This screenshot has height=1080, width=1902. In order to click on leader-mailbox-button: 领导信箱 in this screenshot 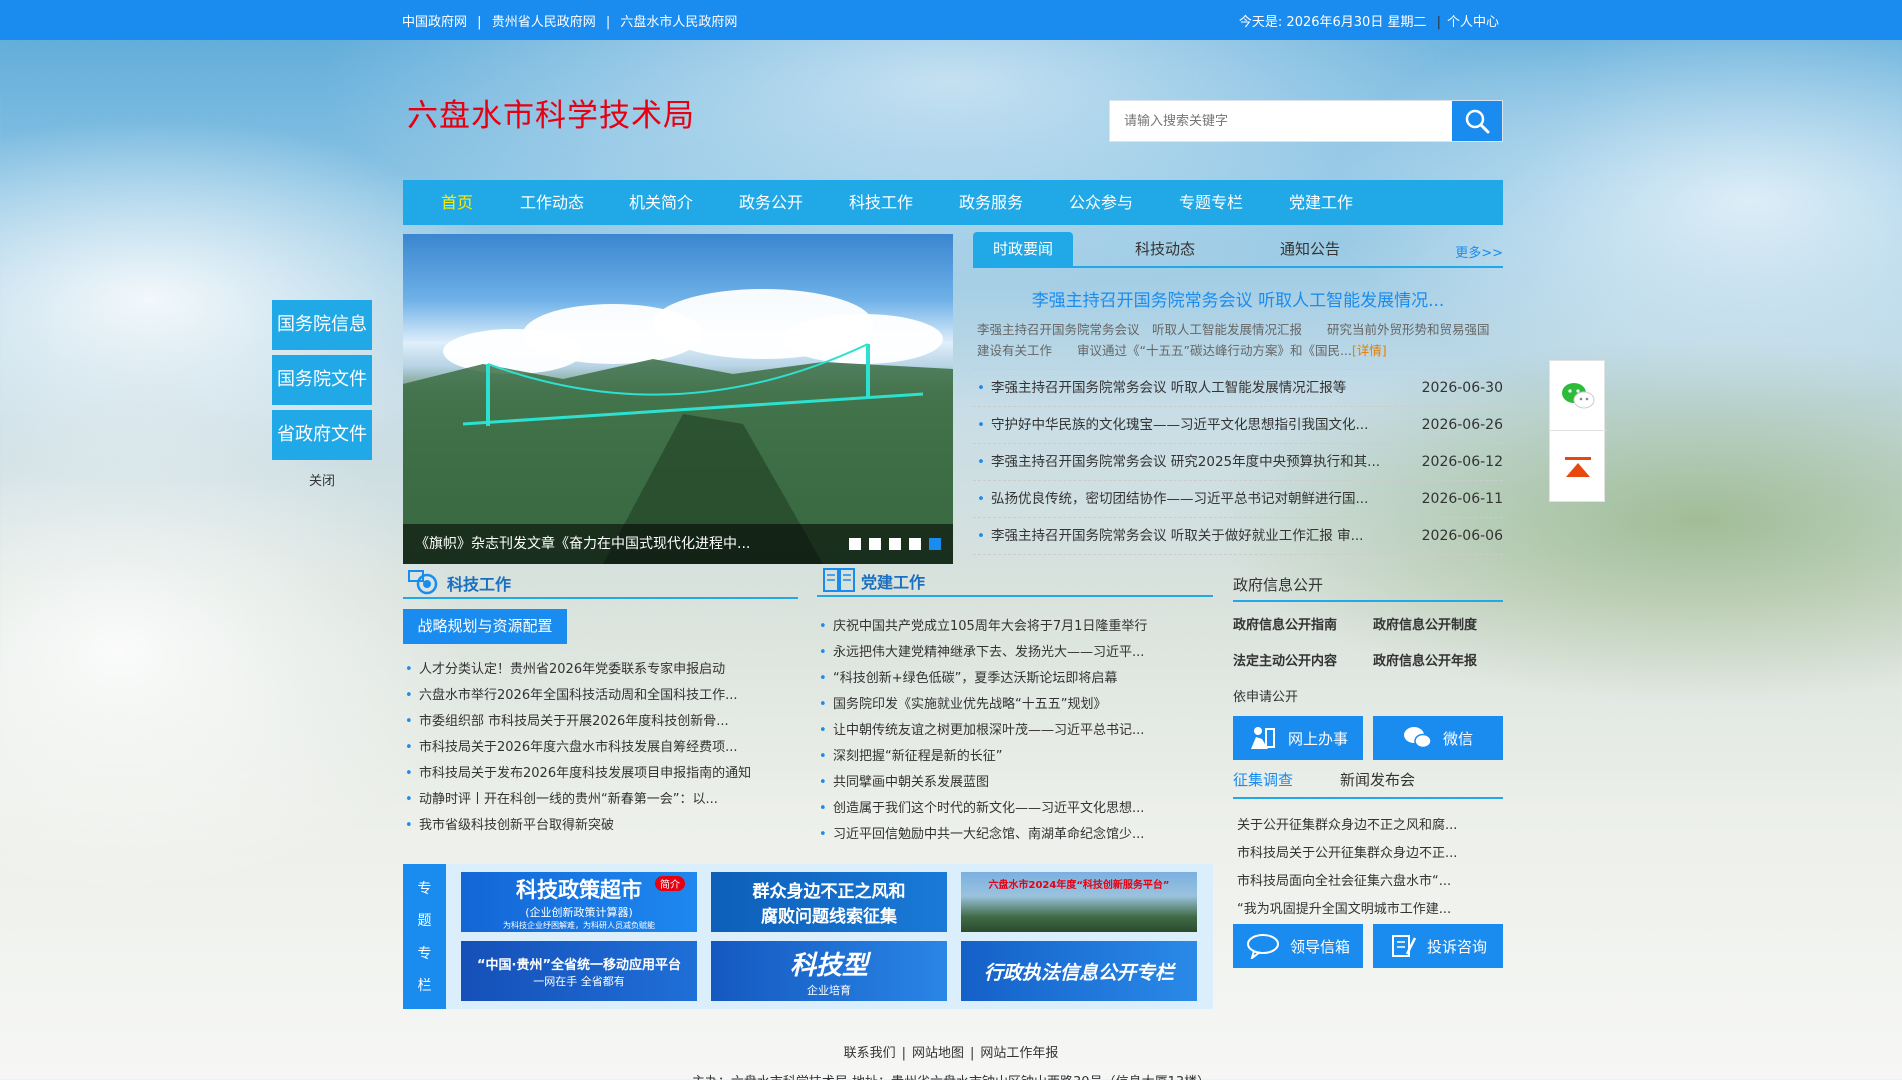, I will do `click(1298, 946)`.